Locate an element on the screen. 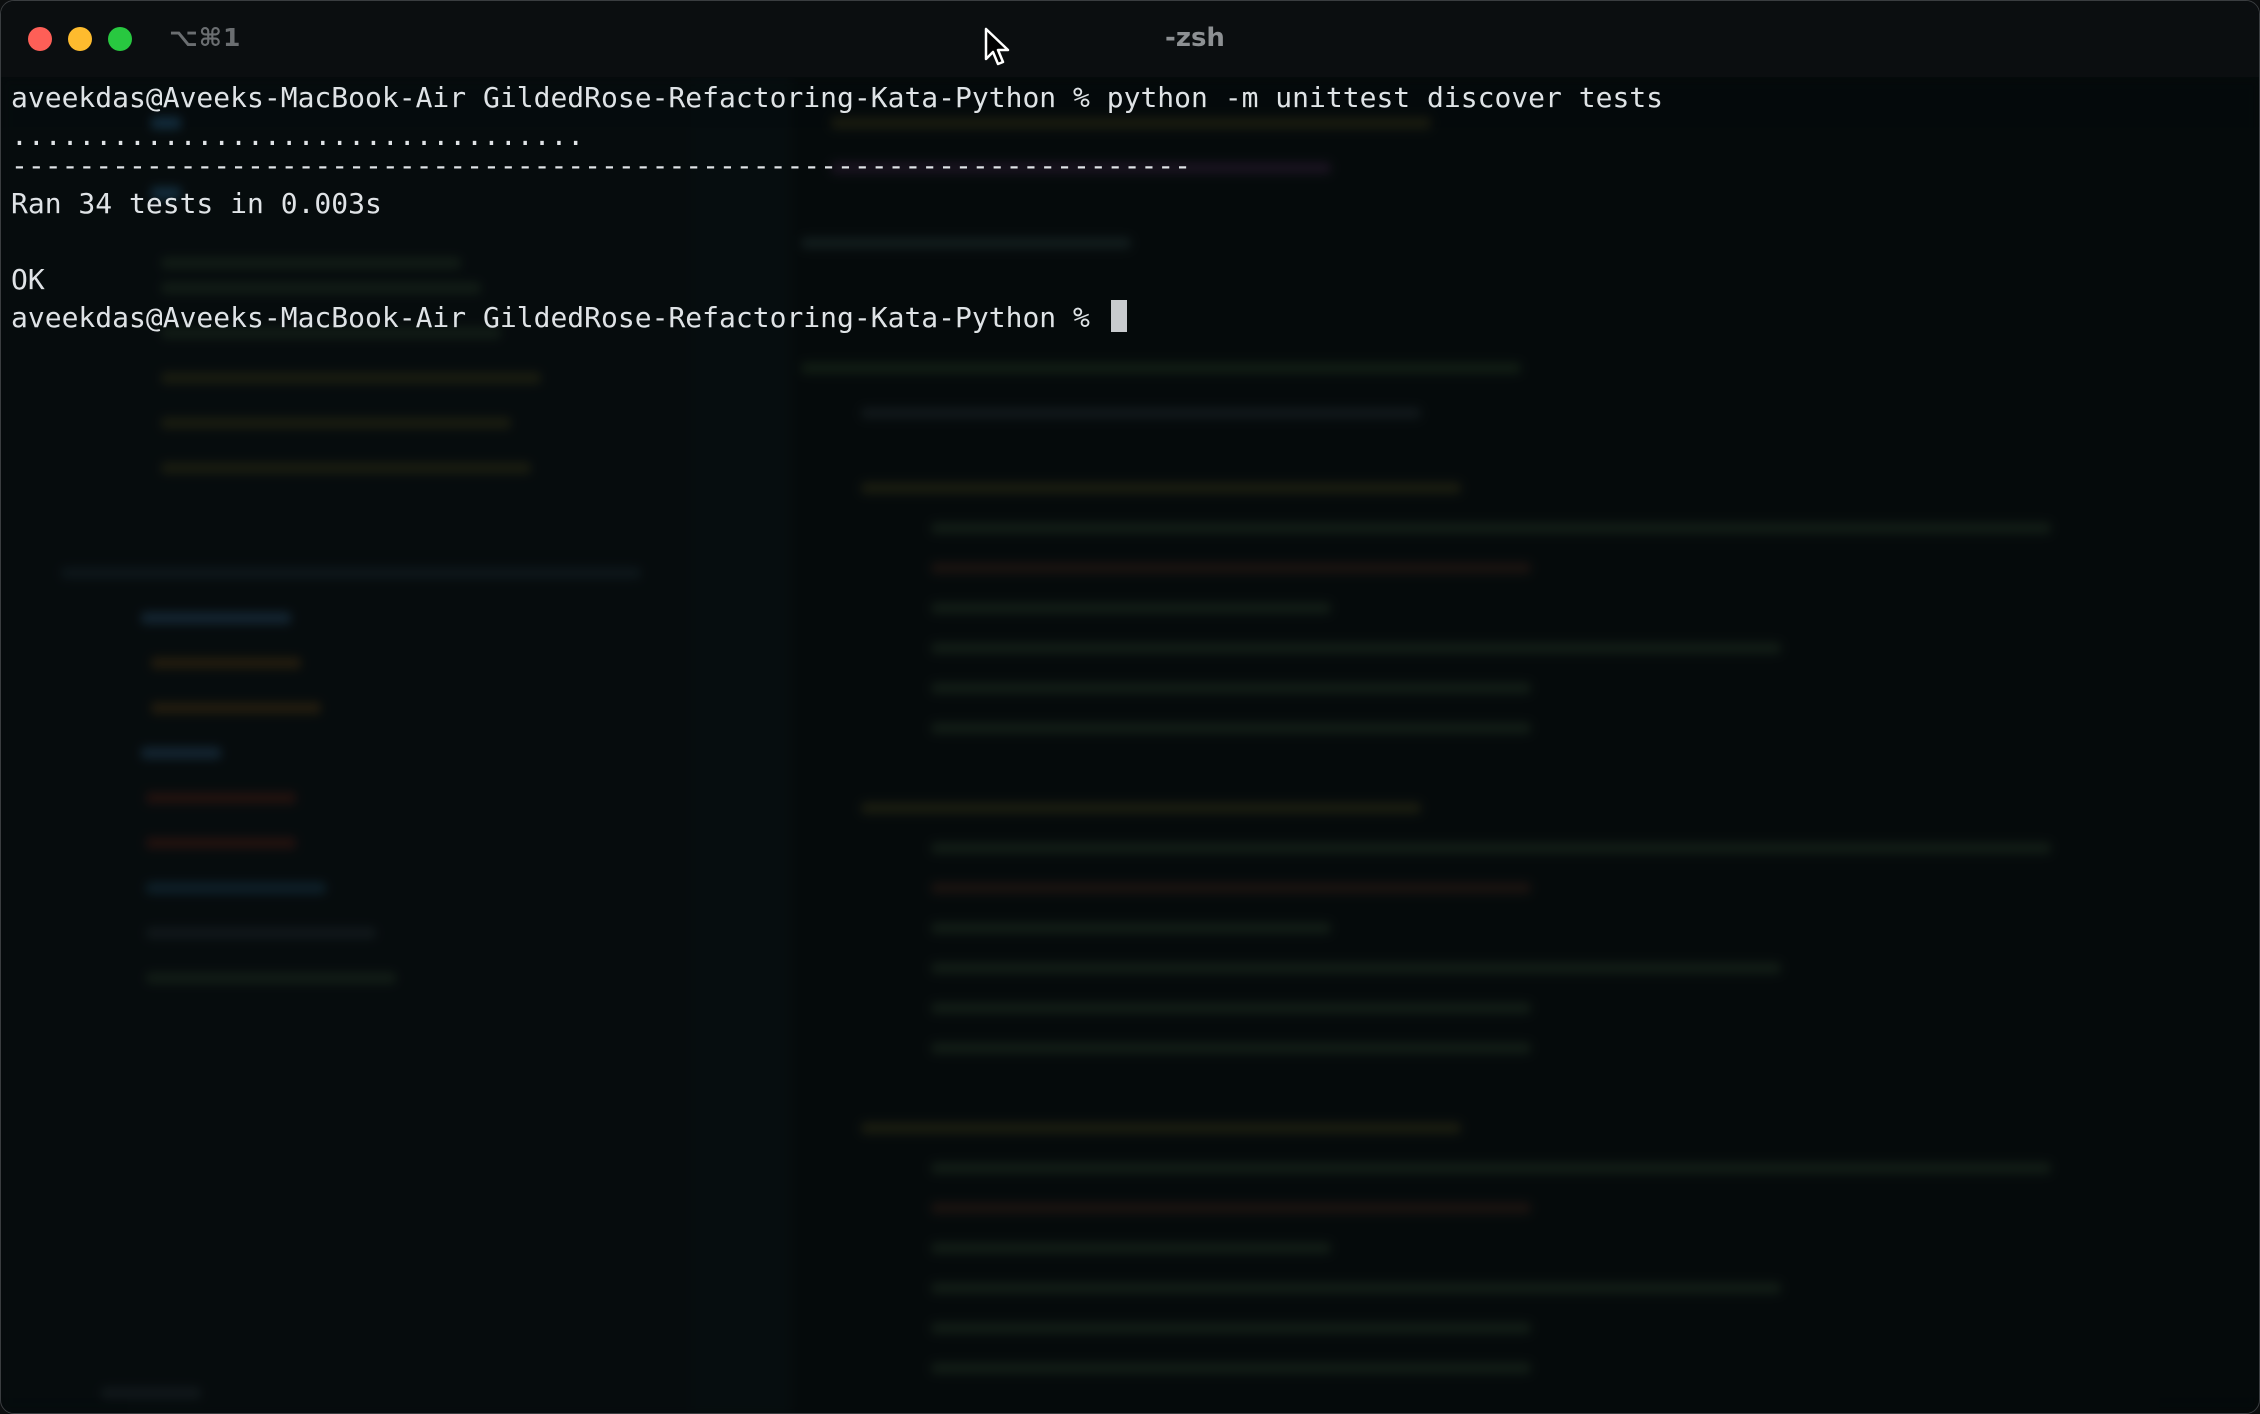  title-bar: ⌥⌘1 -zsh is located at coordinates (1130, 39).